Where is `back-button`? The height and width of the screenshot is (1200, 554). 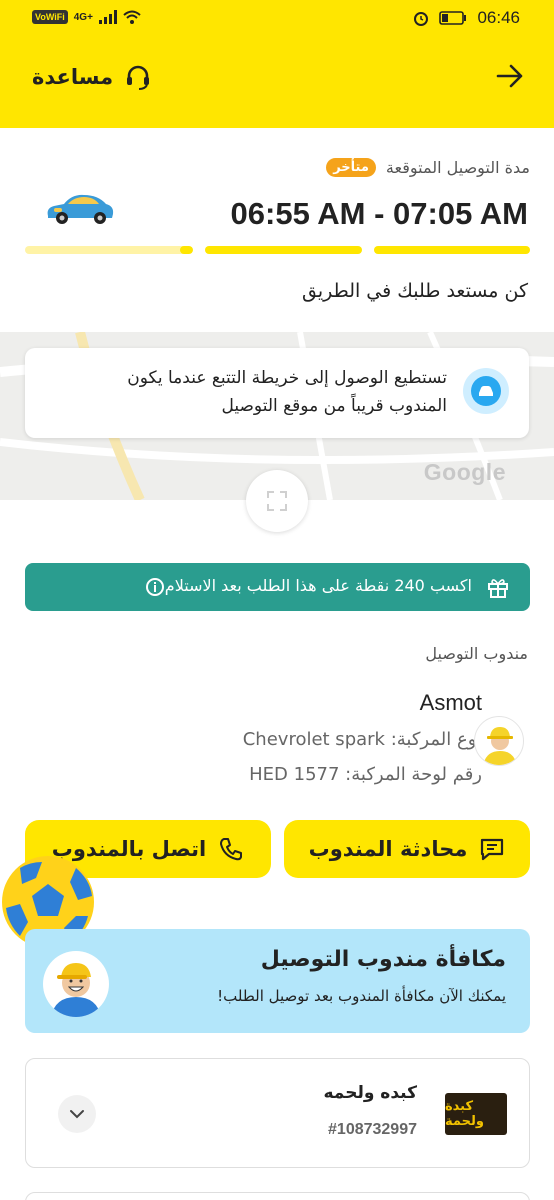 back-button is located at coordinates (510, 78).